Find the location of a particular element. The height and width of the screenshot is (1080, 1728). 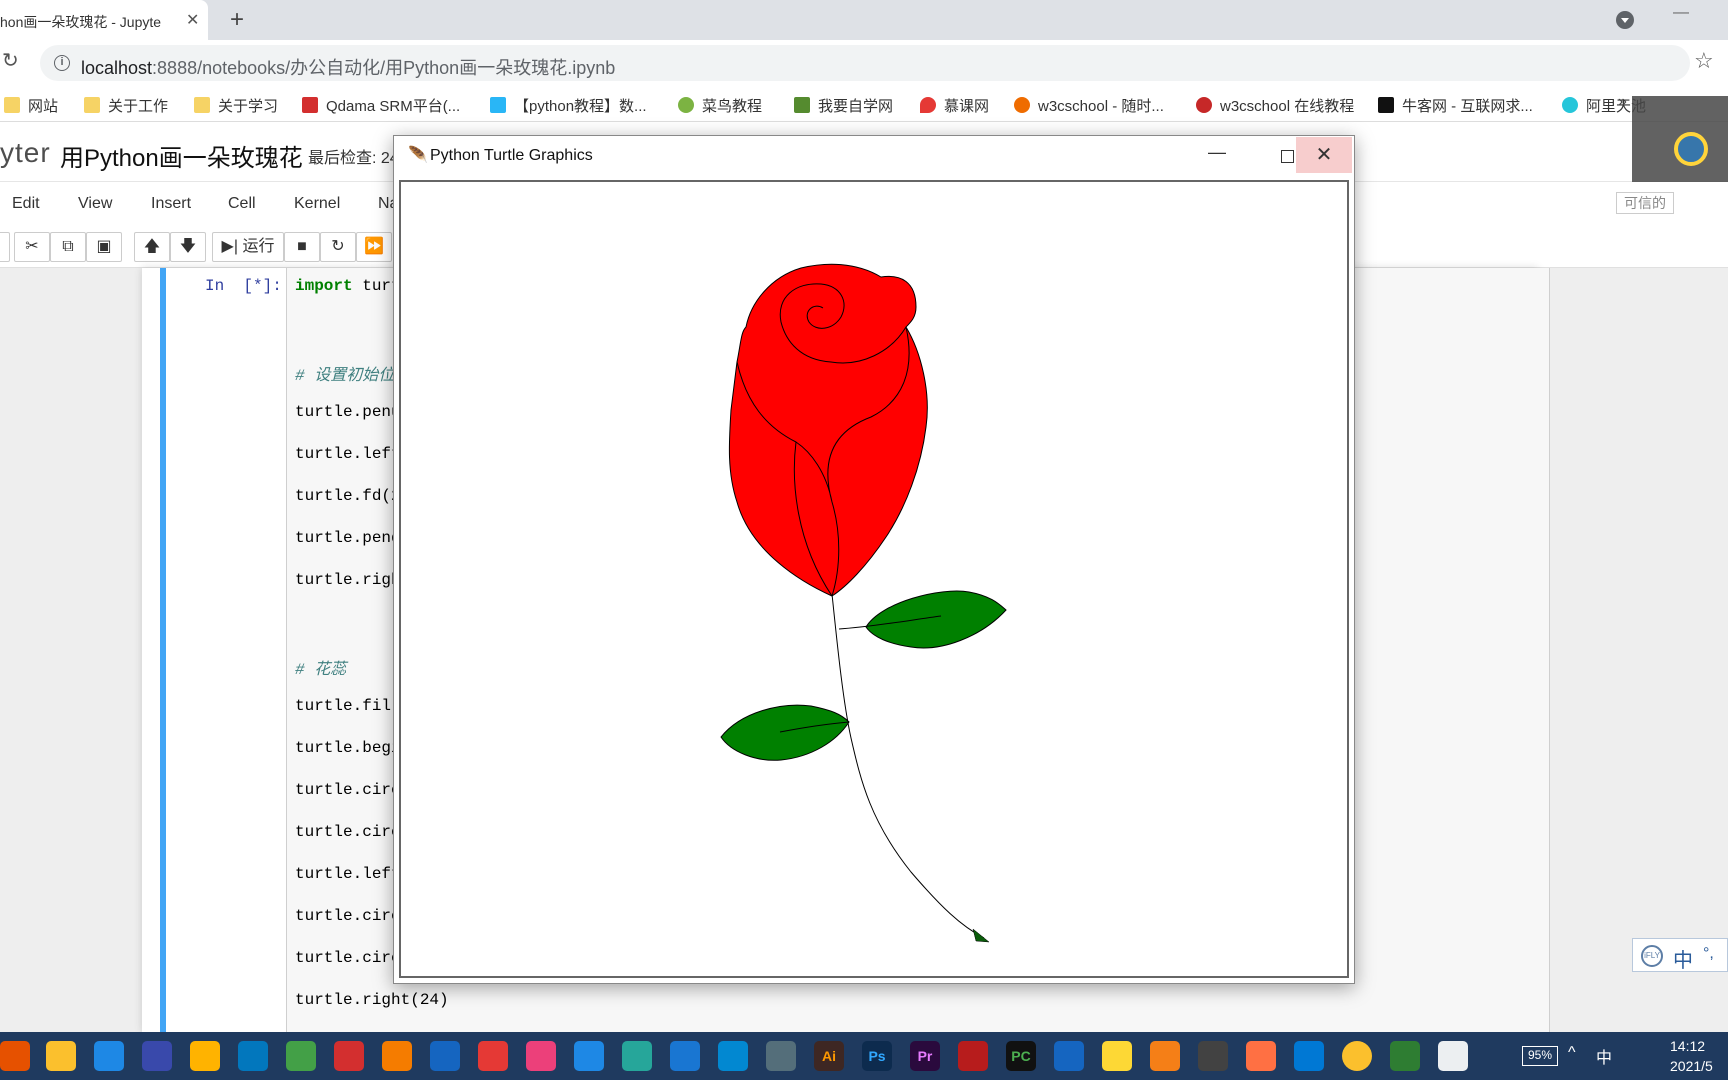

reload-icon: ↻ is located at coordinates (10, 60).